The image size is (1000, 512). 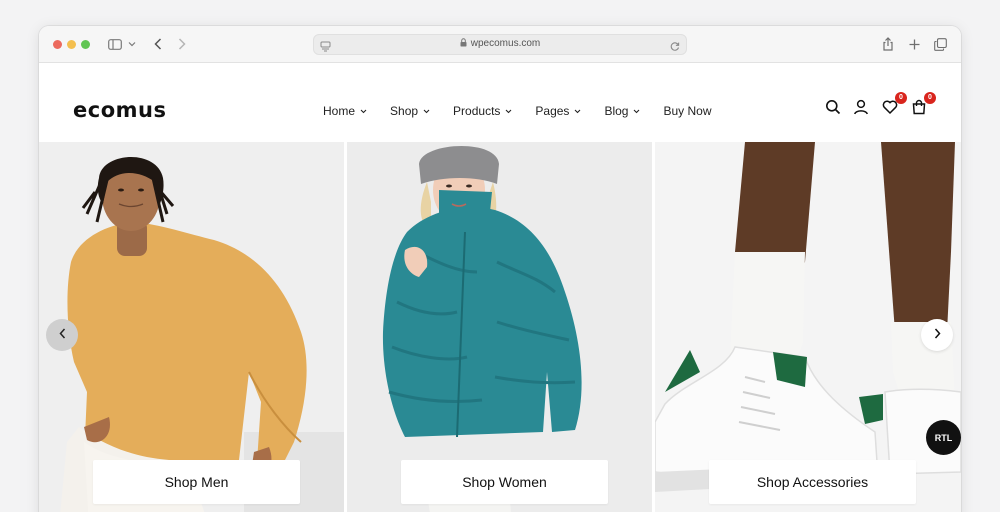 I want to click on nav-home: Home, so click(x=345, y=111).